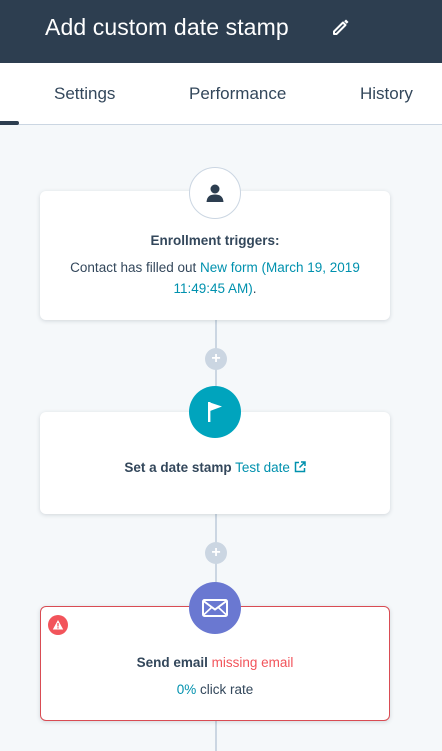 This screenshot has height=751, width=442. I want to click on app-header: Add custom date stamp, so click(221, 31).